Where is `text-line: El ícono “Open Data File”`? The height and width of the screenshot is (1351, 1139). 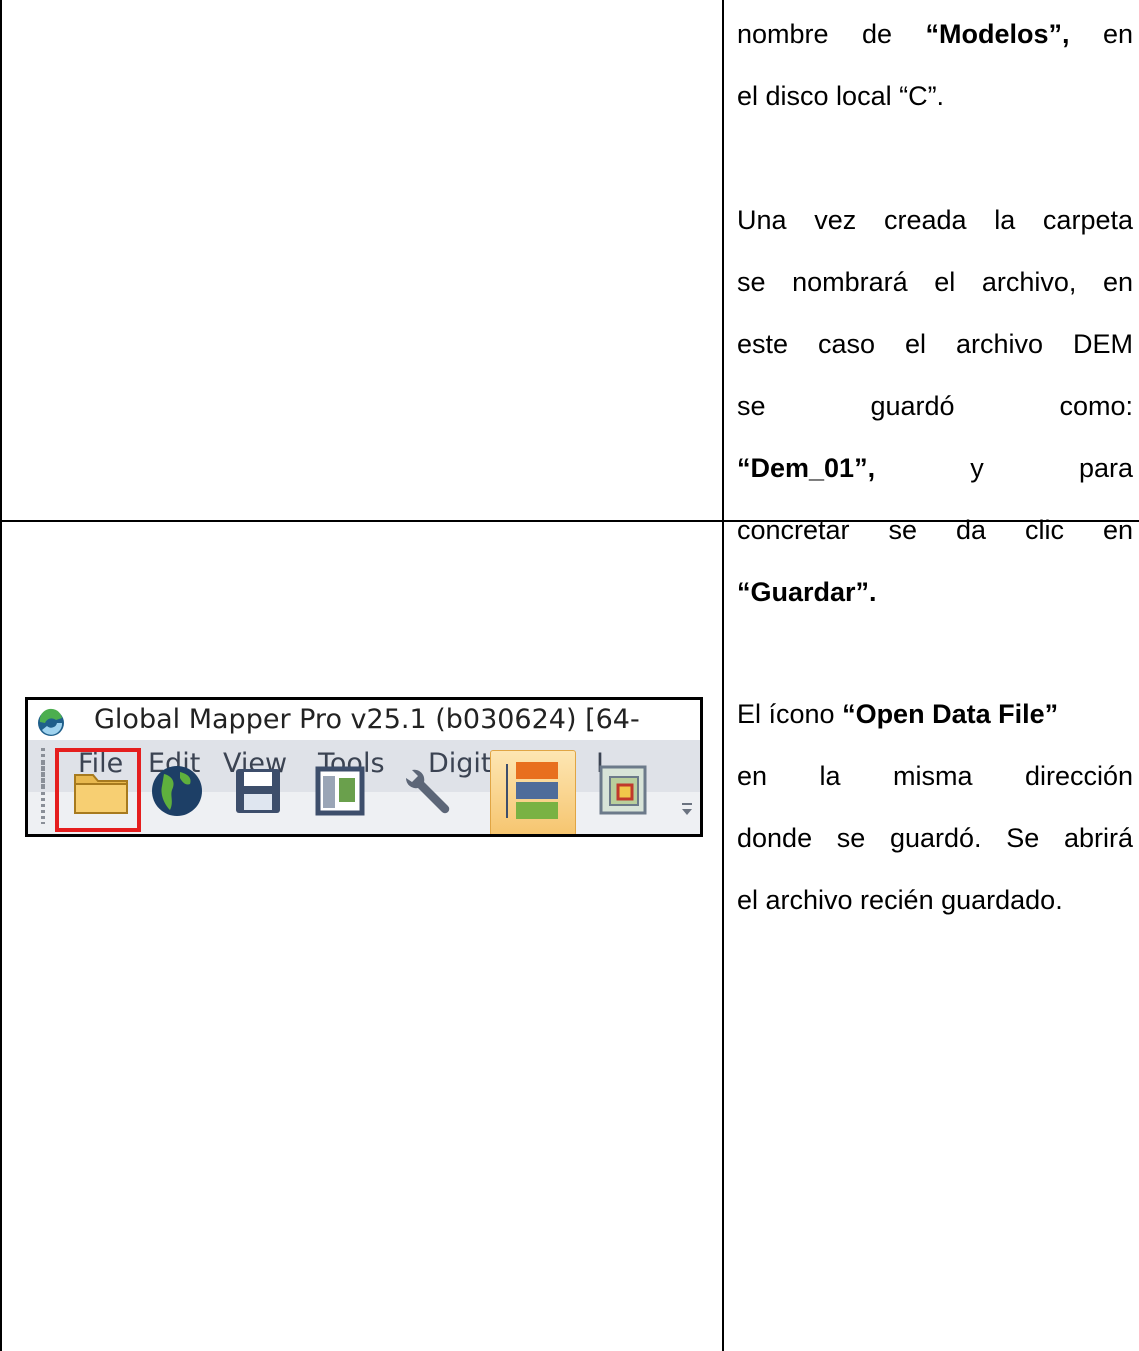 text-line: El ícono “Open Data File” is located at coordinates (898, 714).